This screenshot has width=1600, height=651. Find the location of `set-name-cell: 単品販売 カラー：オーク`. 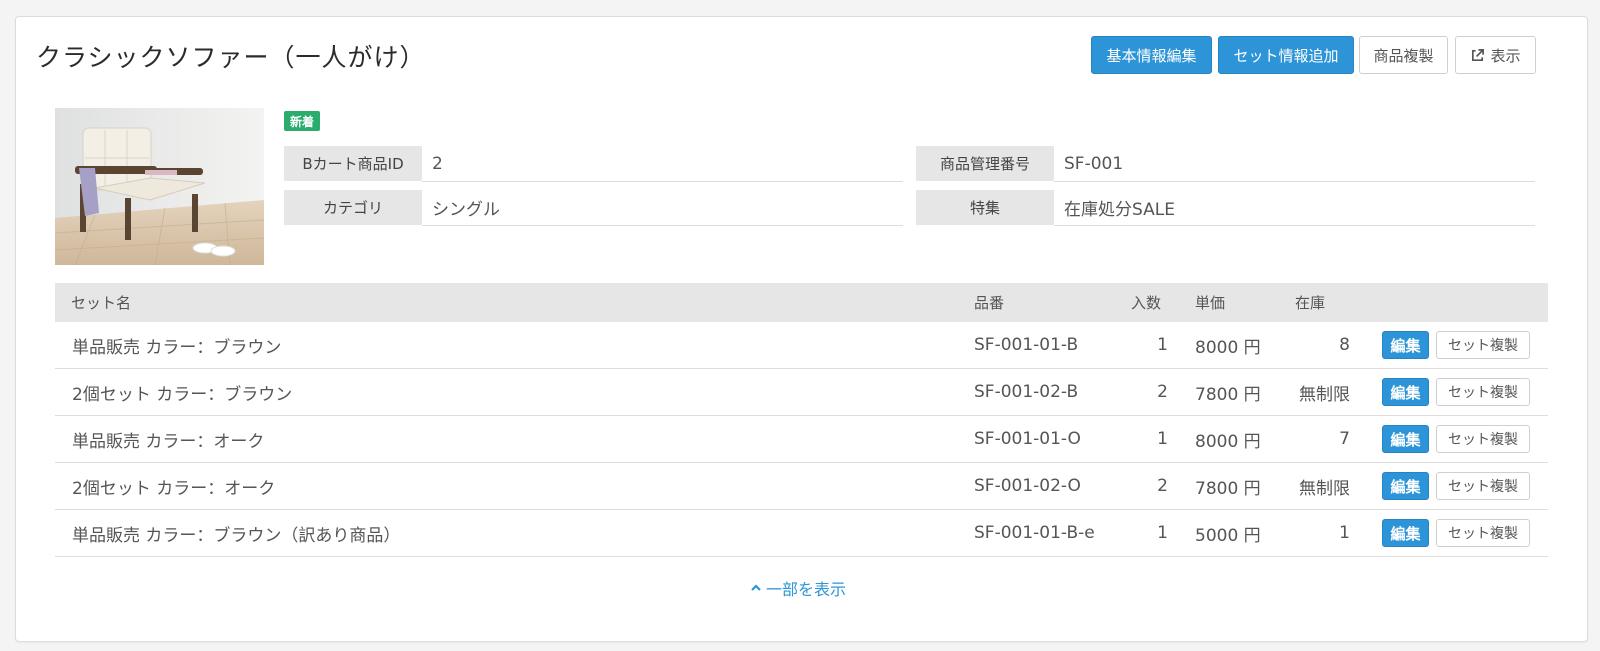

set-name-cell: 単品販売 カラー：オーク is located at coordinates (168, 441).